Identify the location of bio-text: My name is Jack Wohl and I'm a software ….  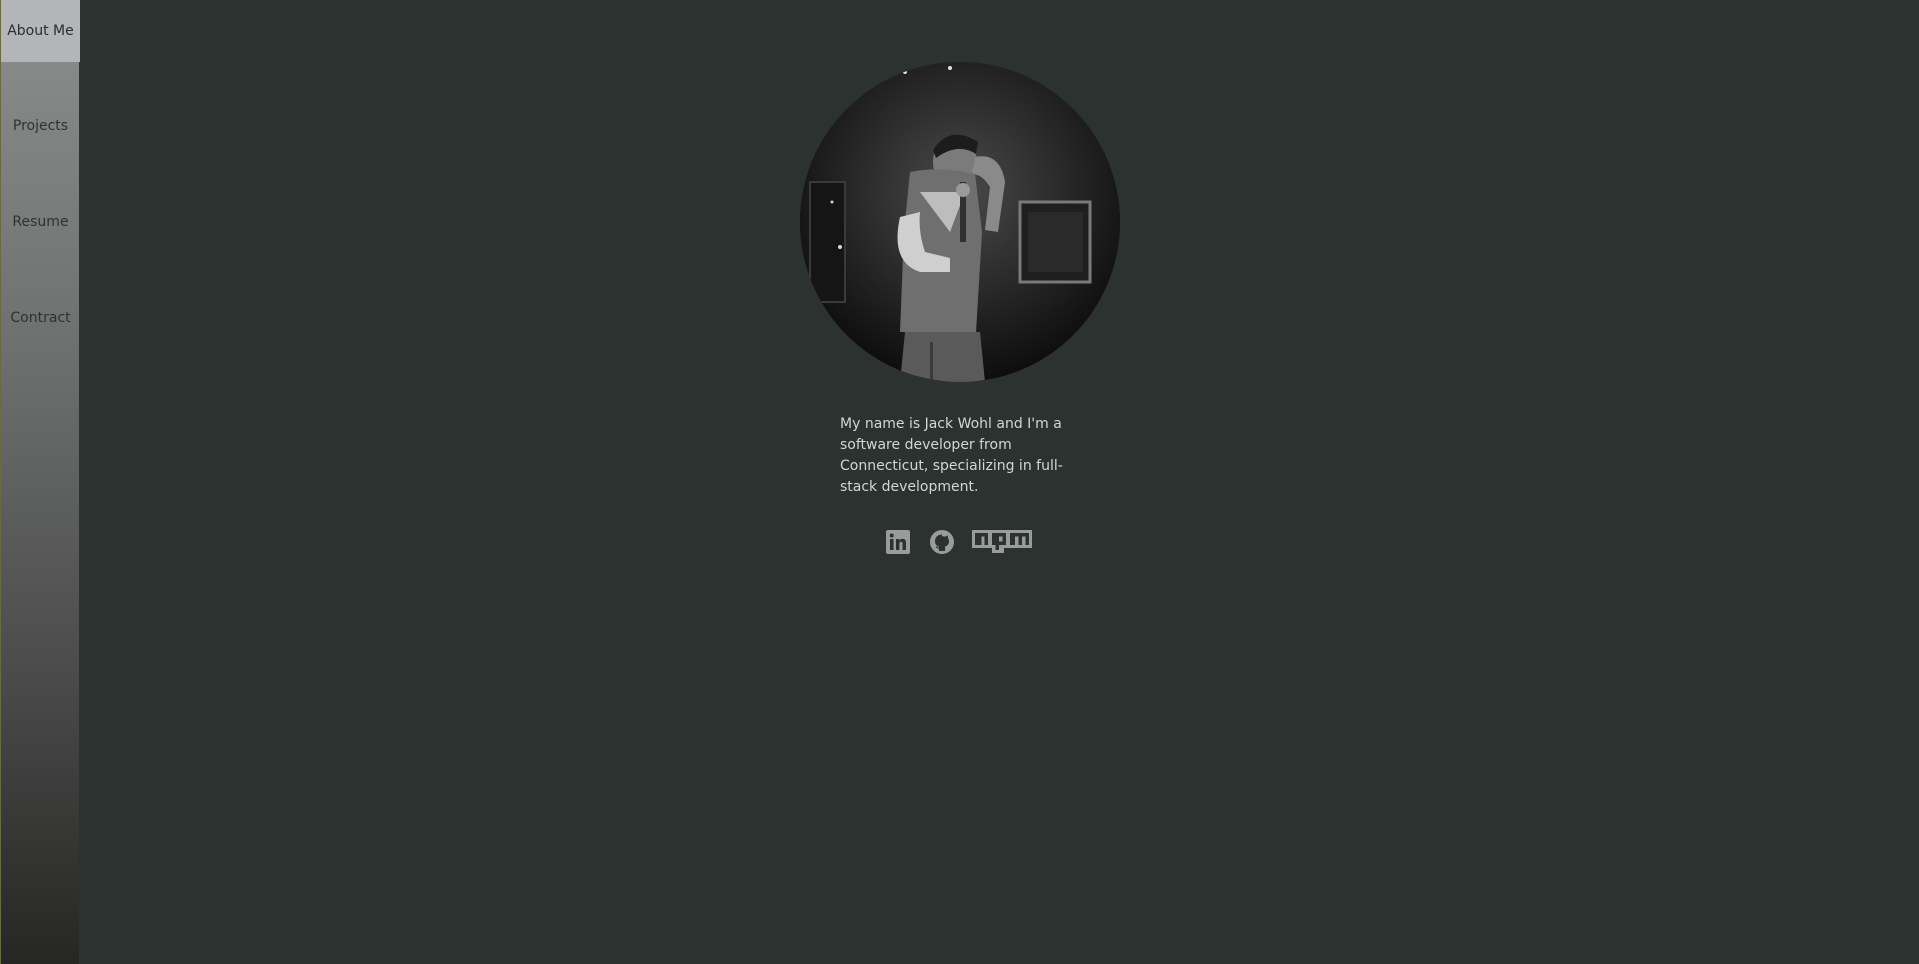
(951, 455).